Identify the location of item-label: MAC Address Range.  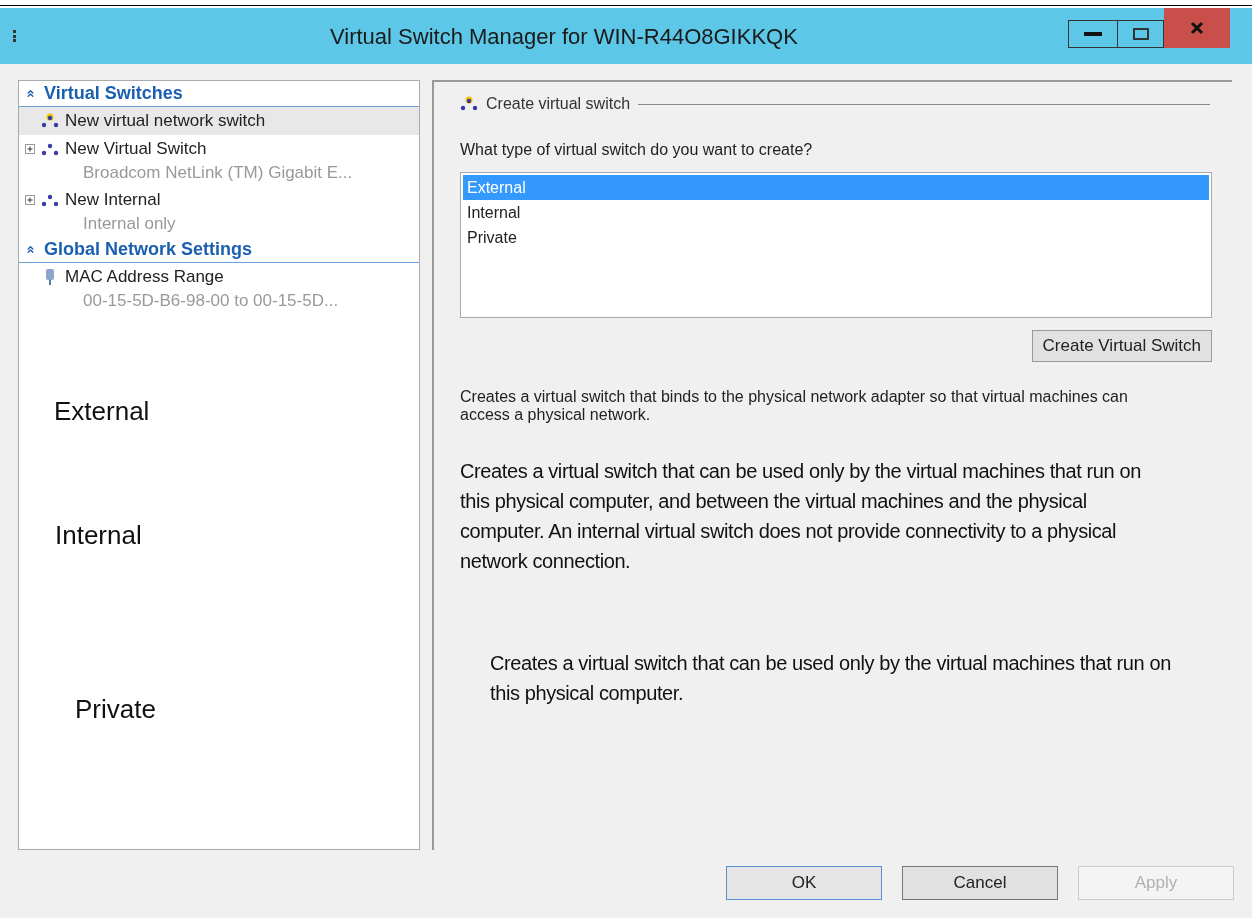
(144, 277).